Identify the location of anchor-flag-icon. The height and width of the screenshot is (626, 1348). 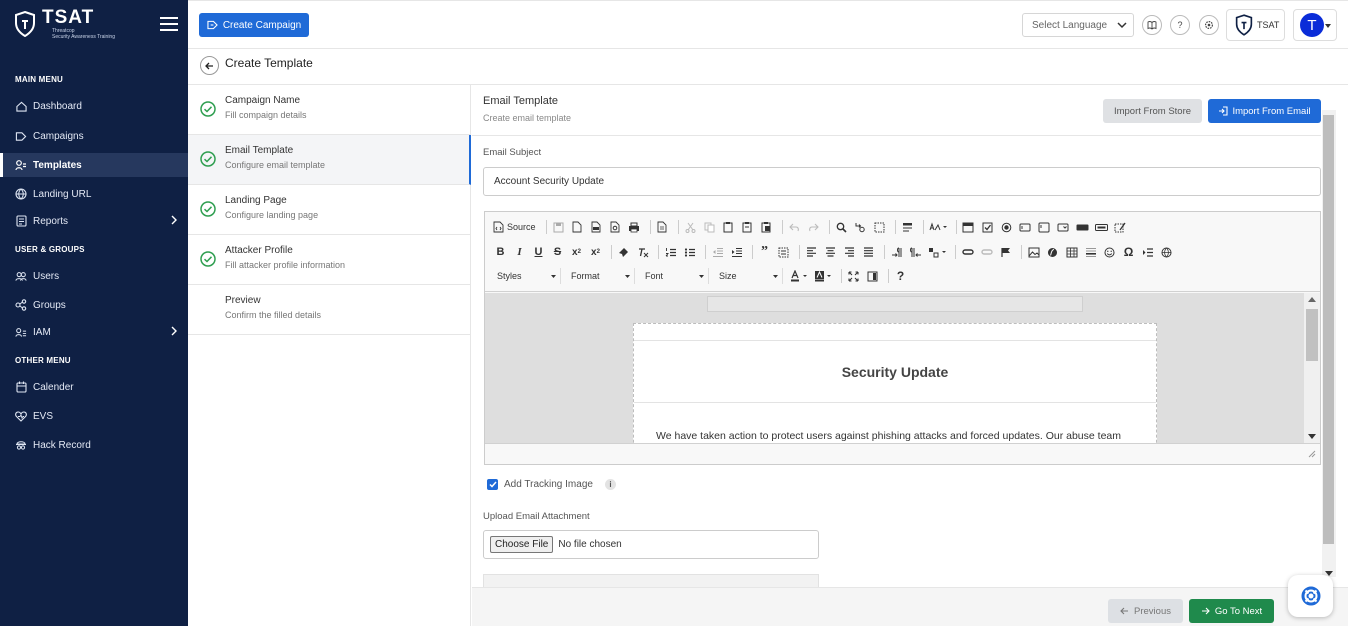
(1005, 252).